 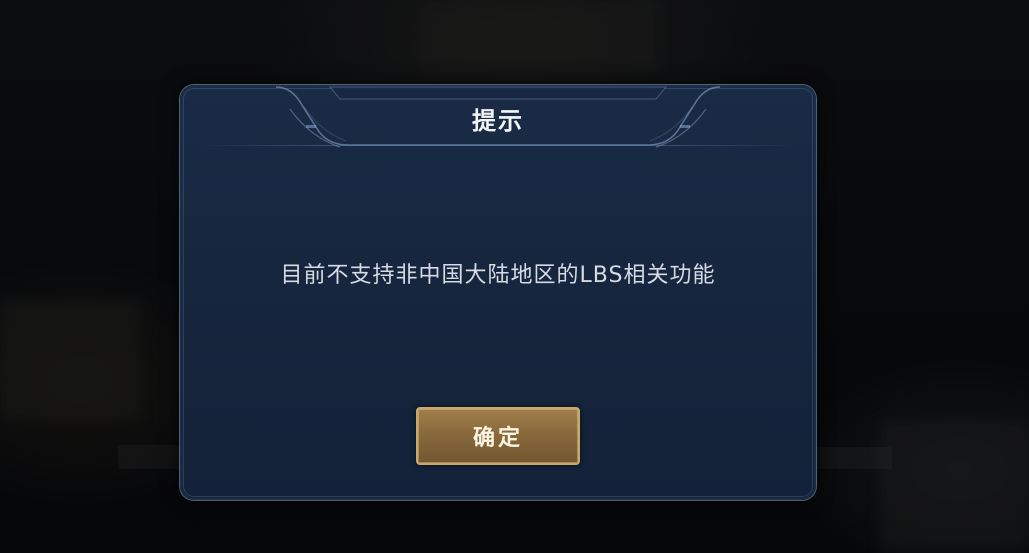 What do you see at coordinates (498, 121) in the screenshot?
I see `dialog-title: 提示` at bounding box center [498, 121].